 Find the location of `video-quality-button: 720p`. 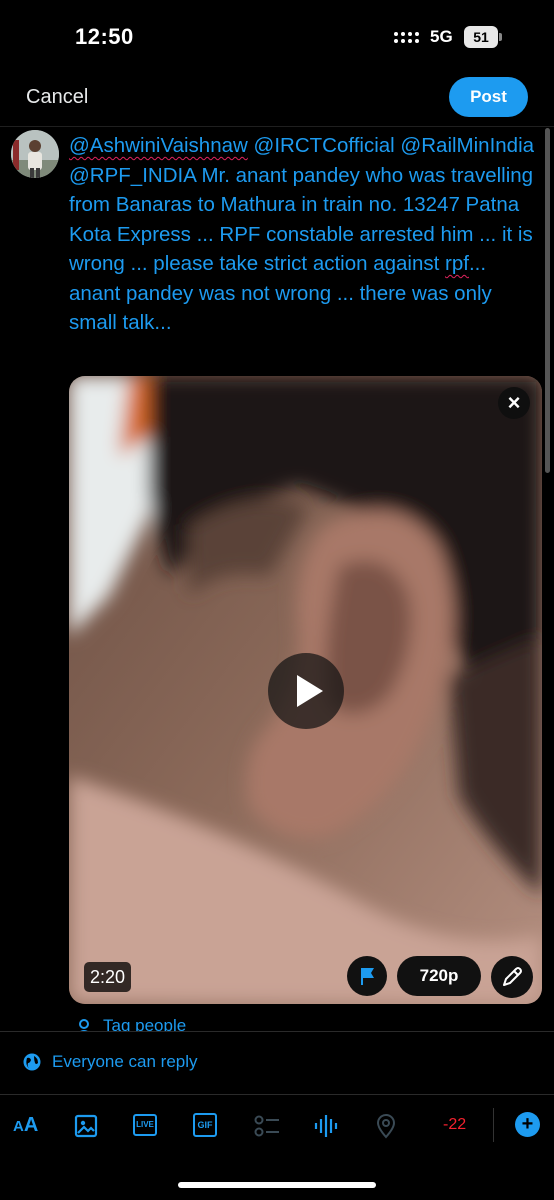

video-quality-button: 720p is located at coordinates (439, 976).